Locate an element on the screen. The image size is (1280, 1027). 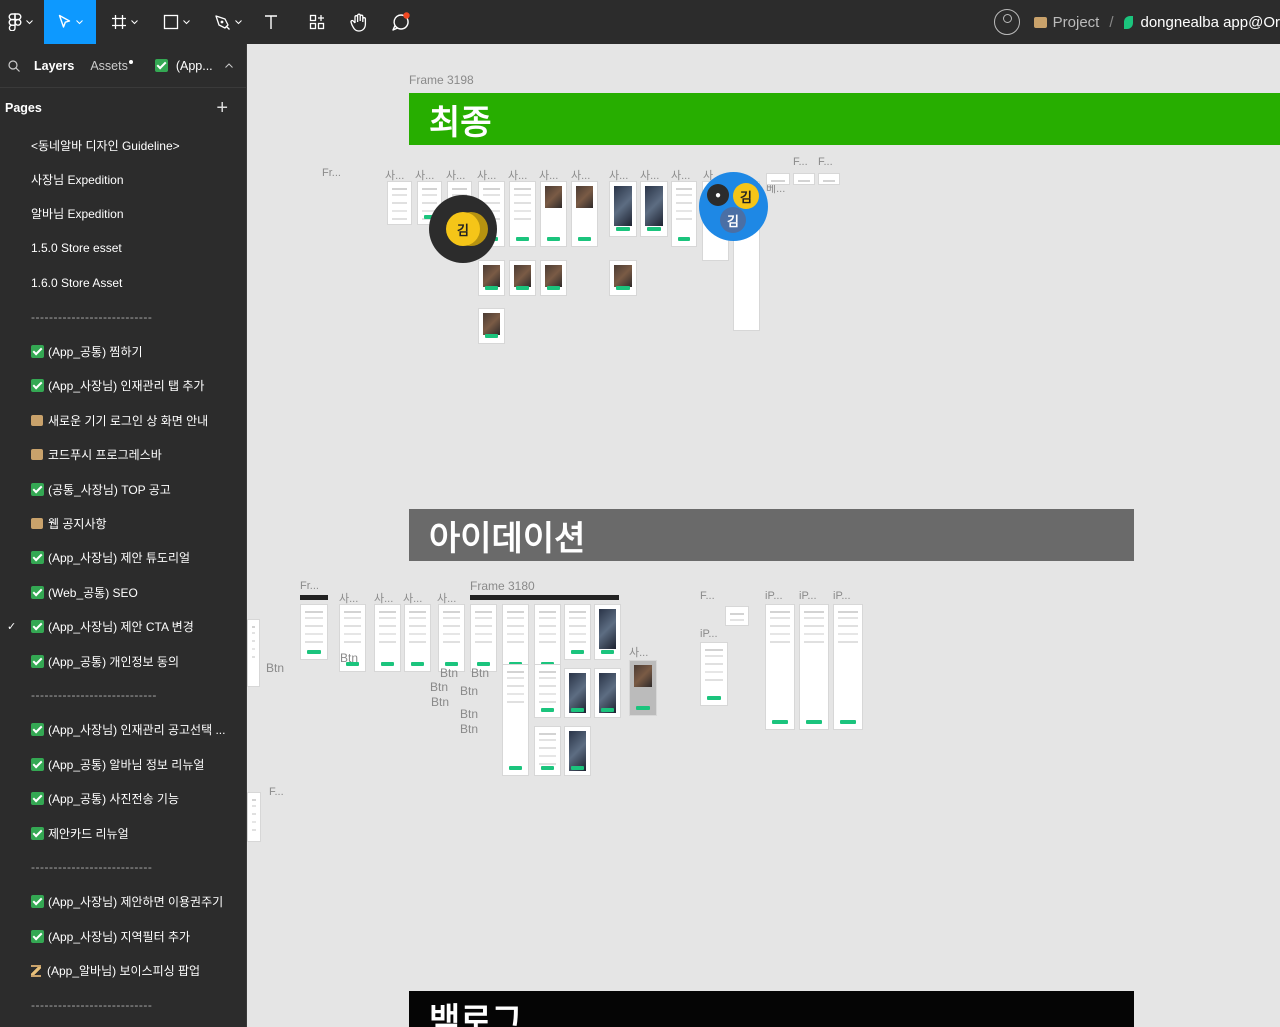
user-avatar-icon is located at coordinates (1006, 22).